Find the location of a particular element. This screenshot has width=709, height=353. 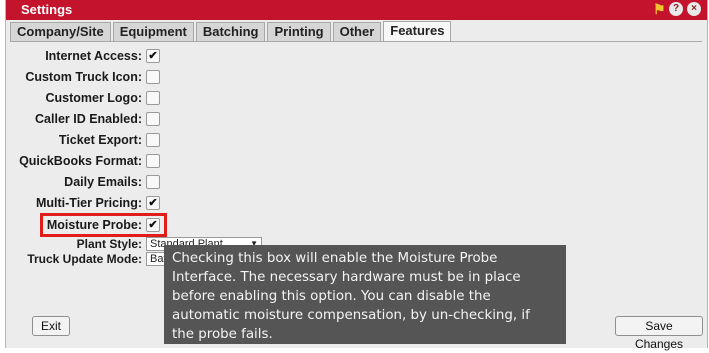

tooltip-line: the probe fails. is located at coordinates (222, 334).